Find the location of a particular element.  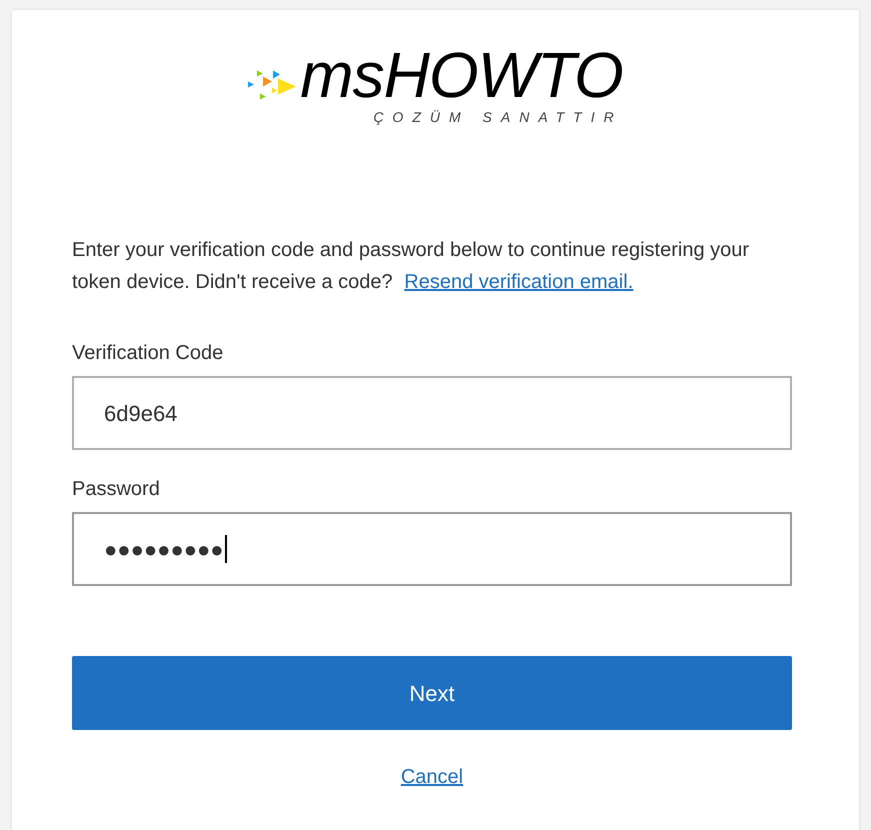

cancel-link: Cancel is located at coordinates (432, 777).